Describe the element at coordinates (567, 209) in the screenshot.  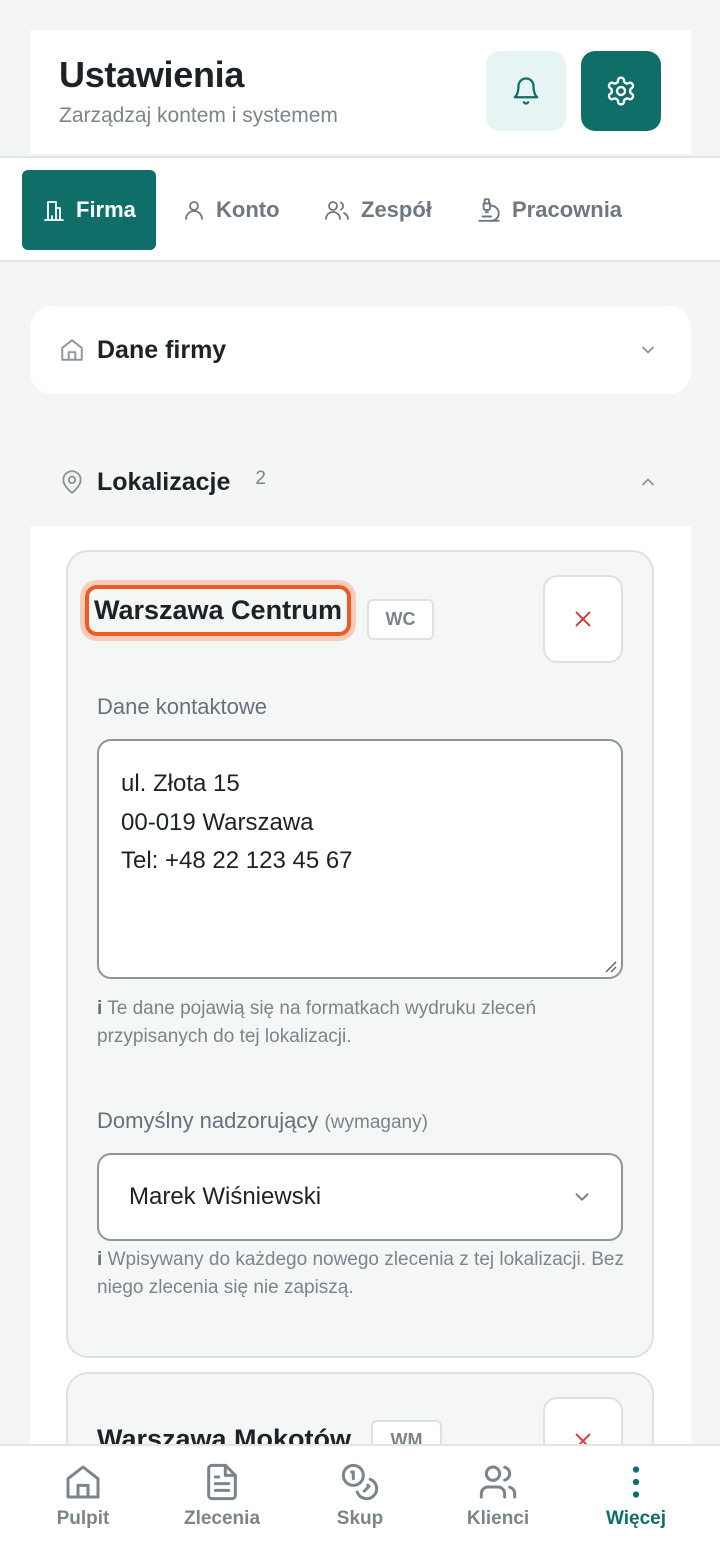
I see `tab-label: Pracownia` at that location.